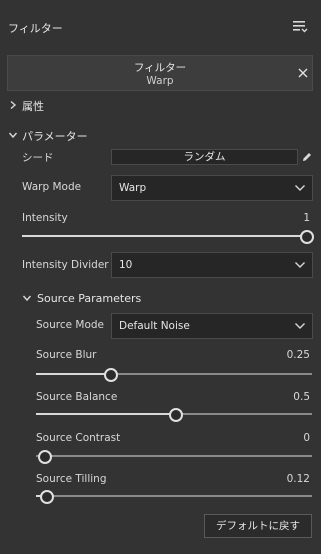 Image resolution: width=321 pixels, height=554 pixels. Describe the element at coordinates (301, 397) in the screenshot. I see `source-balance-value: 0.5` at that location.